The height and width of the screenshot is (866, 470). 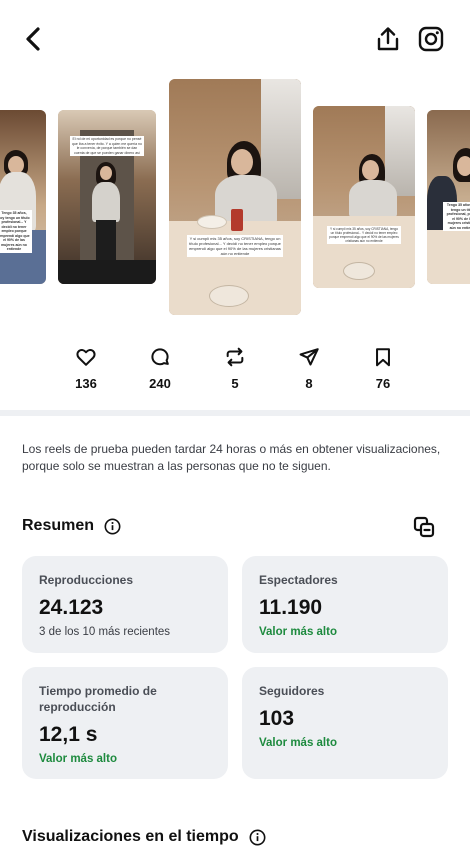 I want to click on card-label: Seguidores, so click(x=292, y=691).